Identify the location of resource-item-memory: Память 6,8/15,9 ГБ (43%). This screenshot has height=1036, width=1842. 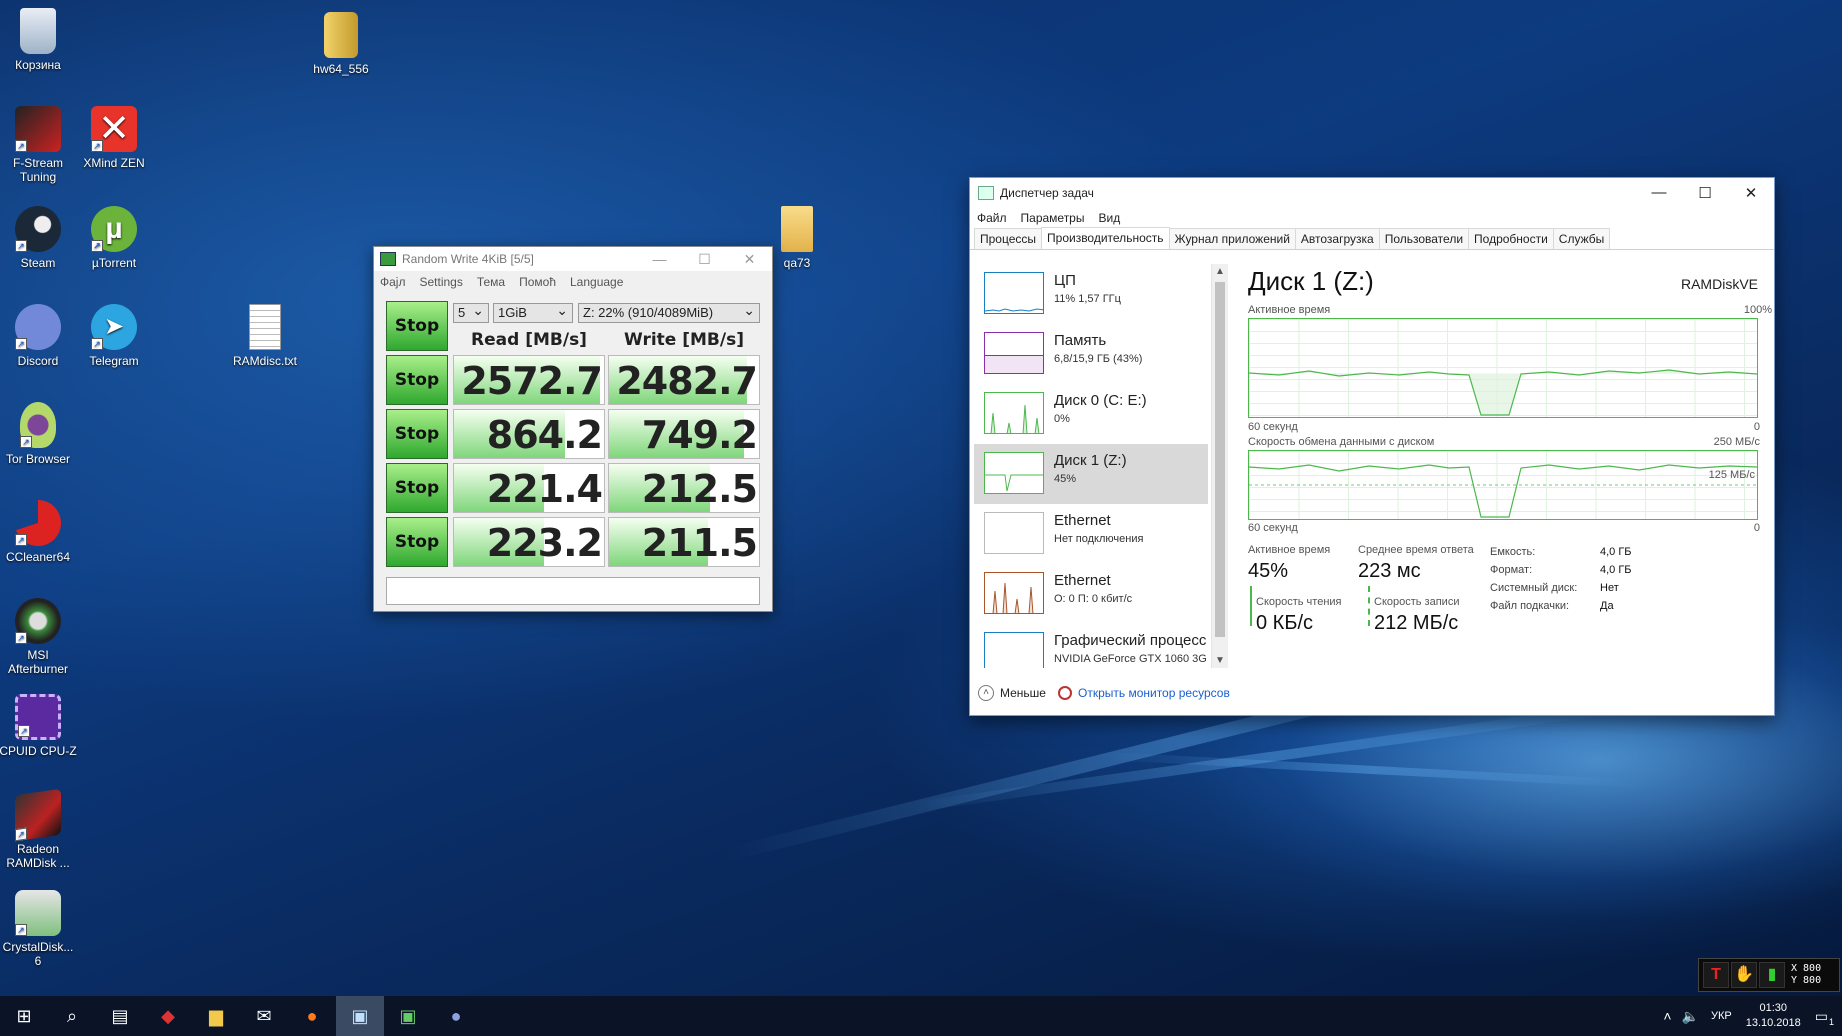
(1091, 354).